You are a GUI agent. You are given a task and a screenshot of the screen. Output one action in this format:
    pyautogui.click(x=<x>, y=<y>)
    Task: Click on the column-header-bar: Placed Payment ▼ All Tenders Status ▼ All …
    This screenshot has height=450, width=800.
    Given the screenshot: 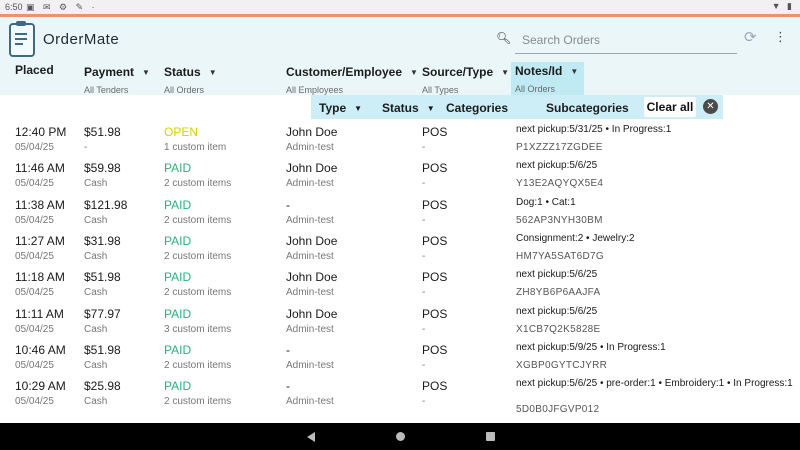 What is the action you would take?
    pyautogui.click(x=400, y=78)
    